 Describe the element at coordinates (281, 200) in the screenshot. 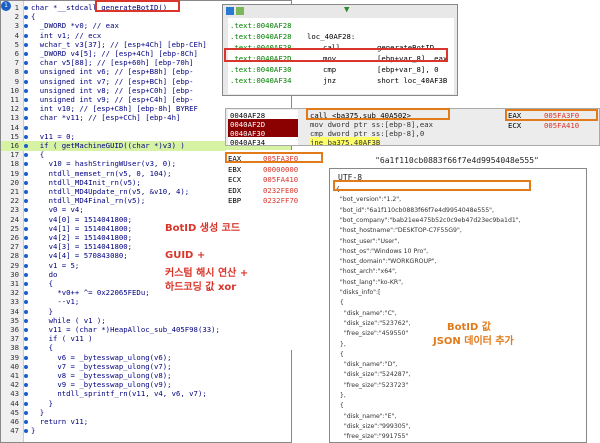

I see `register-value: 0232FF70` at that location.